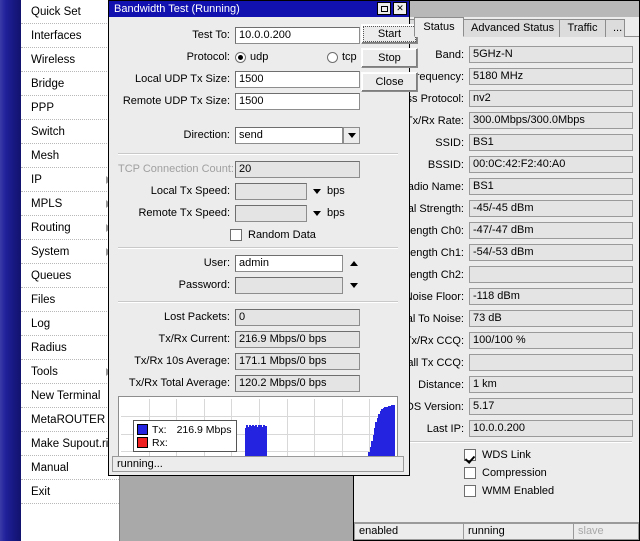 The height and width of the screenshot is (541, 640). What do you see at coordinates (289, 135) in the screenshot?
I see `direction-input: send` at bounding box center [289, 135].